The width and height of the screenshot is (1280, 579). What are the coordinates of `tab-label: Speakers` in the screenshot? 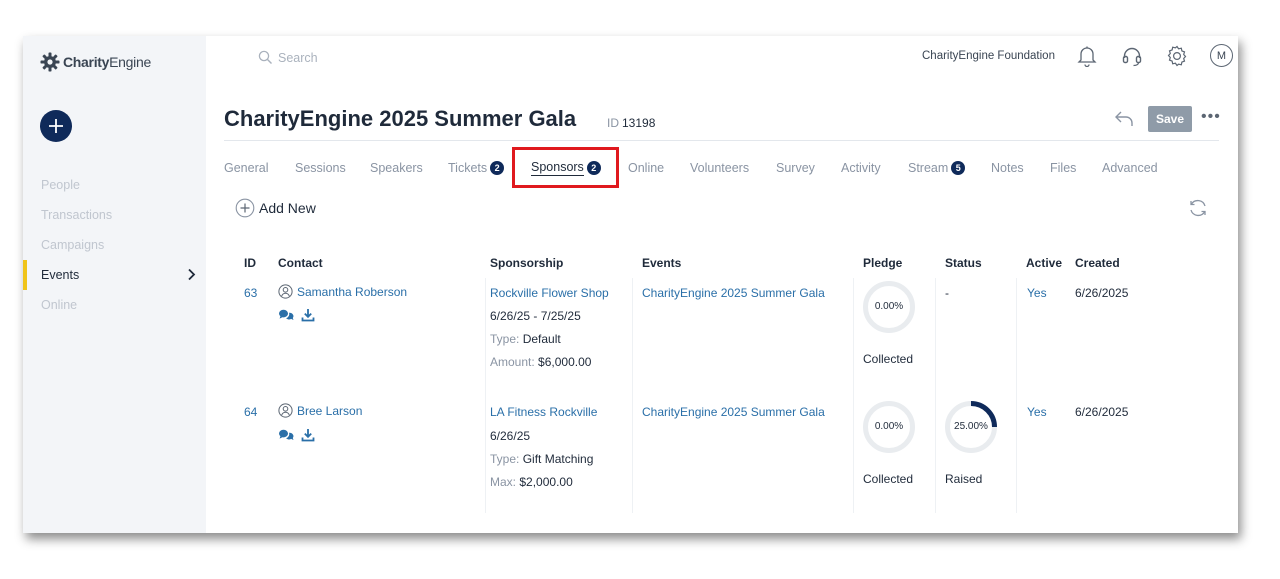 It's located at (396, 168).